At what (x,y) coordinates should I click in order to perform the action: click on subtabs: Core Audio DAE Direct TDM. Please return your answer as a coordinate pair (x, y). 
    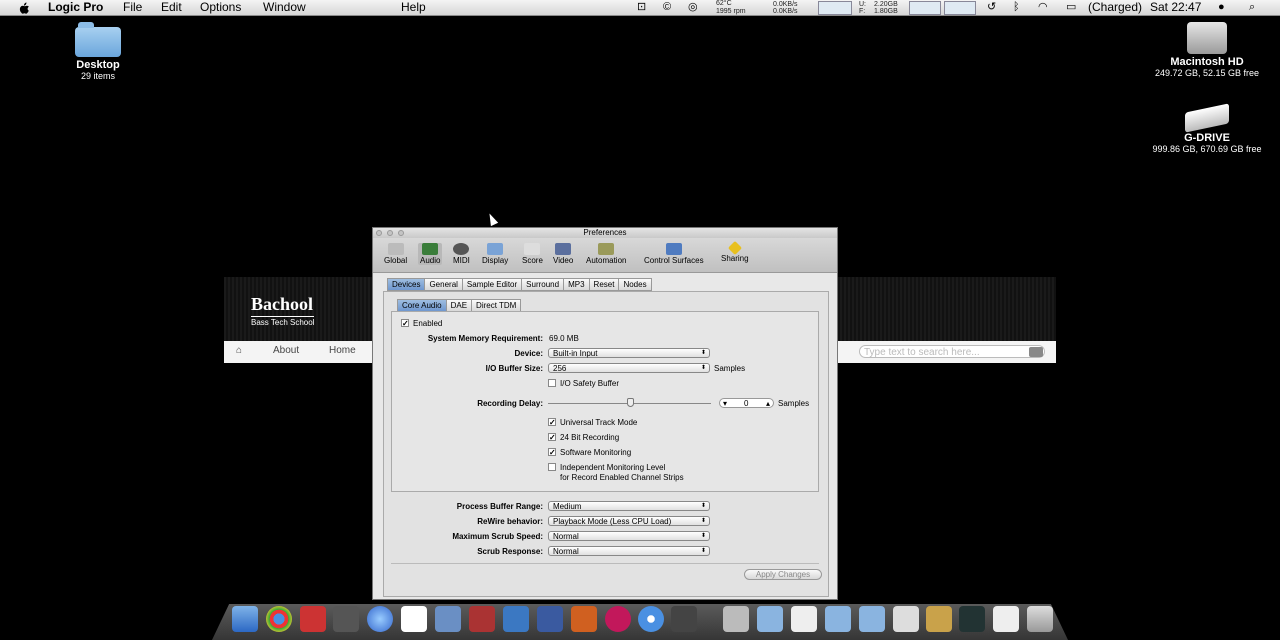
    Looking at the image, I should click on (459, 305).